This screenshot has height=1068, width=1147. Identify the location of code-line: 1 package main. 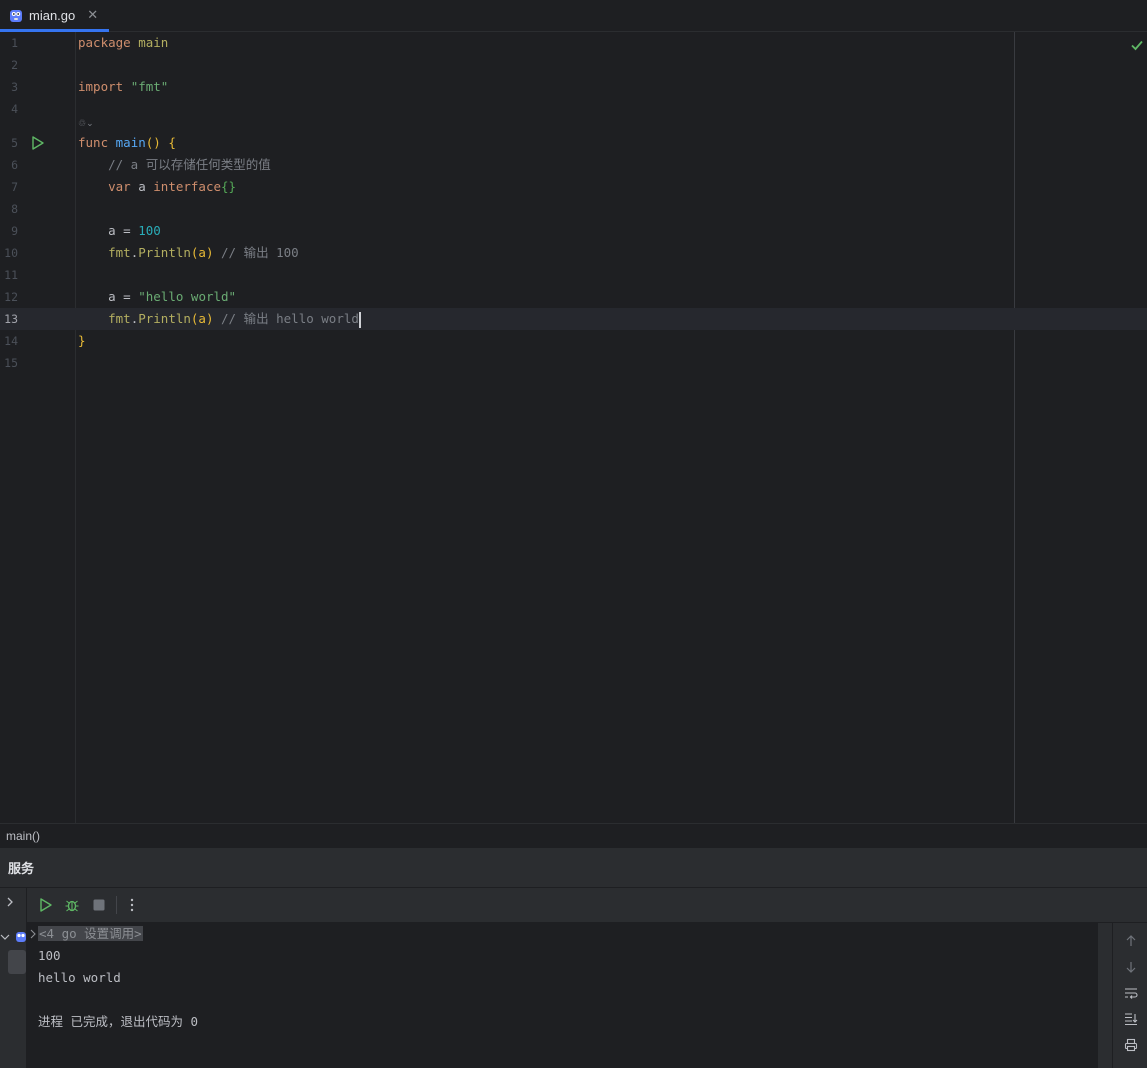
(573, 43).